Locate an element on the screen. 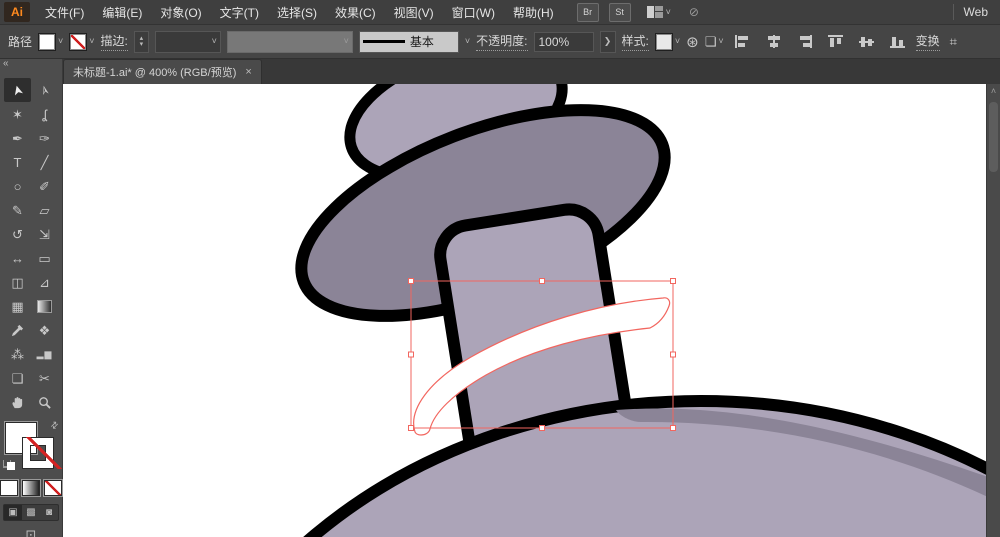 This screenshot has width=1000, height=537. stepper-down-icon: ▾ is located at coordinates (142, 44).